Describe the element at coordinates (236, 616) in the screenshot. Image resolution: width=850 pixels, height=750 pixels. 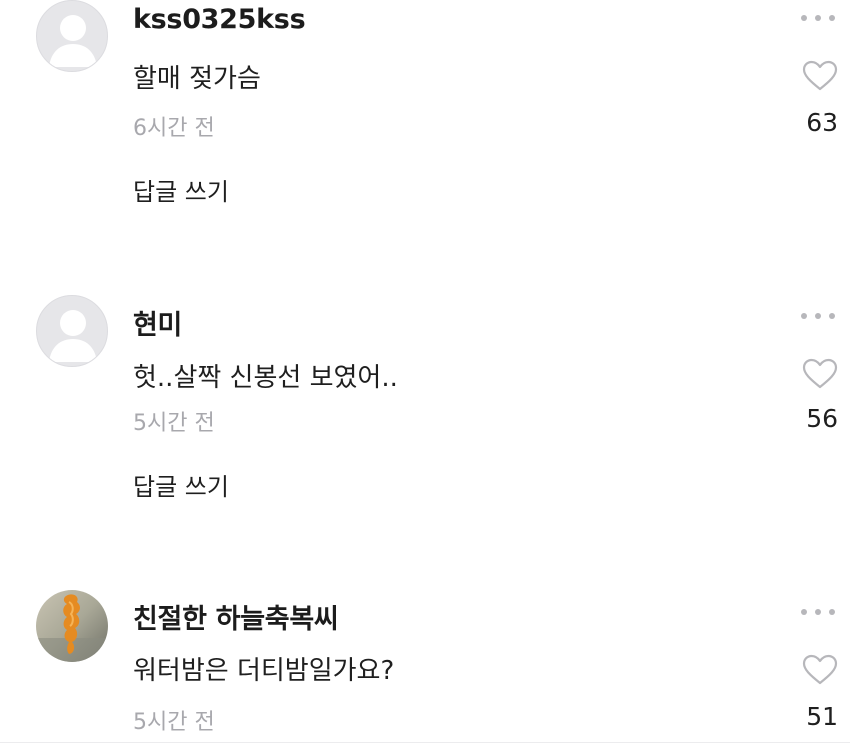
I see `comment-username: 친절한 하늘축복씨` at that location.